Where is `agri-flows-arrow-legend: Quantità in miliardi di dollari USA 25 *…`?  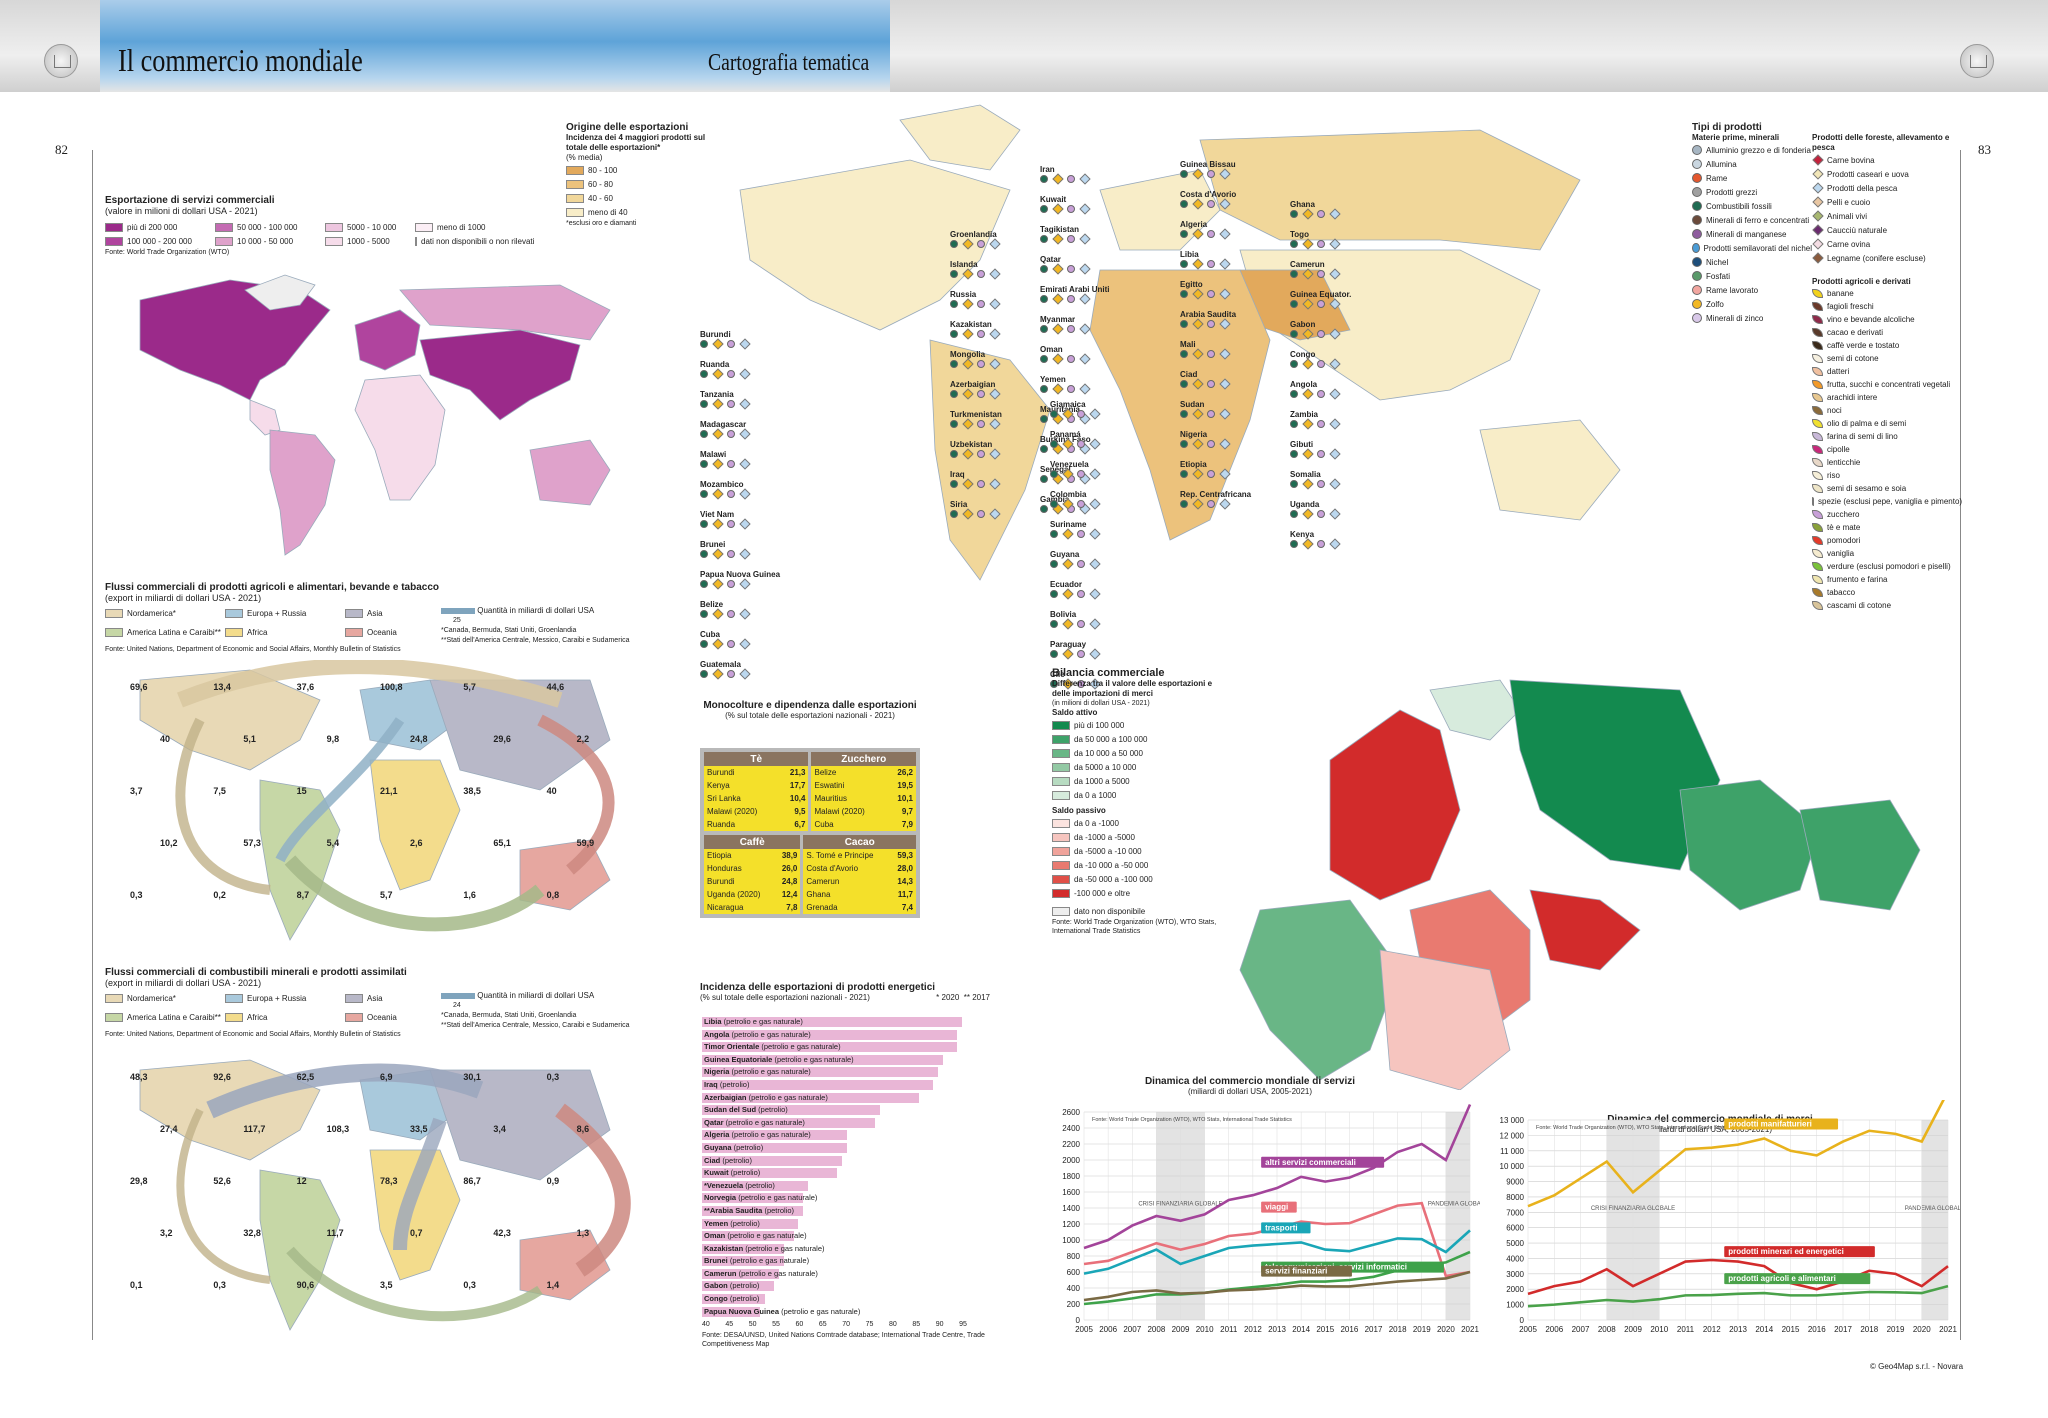 agri-flows-arrow-legend: Quantità in miliardi di dollari USA 25 *… is located at coordinates (535, 625).